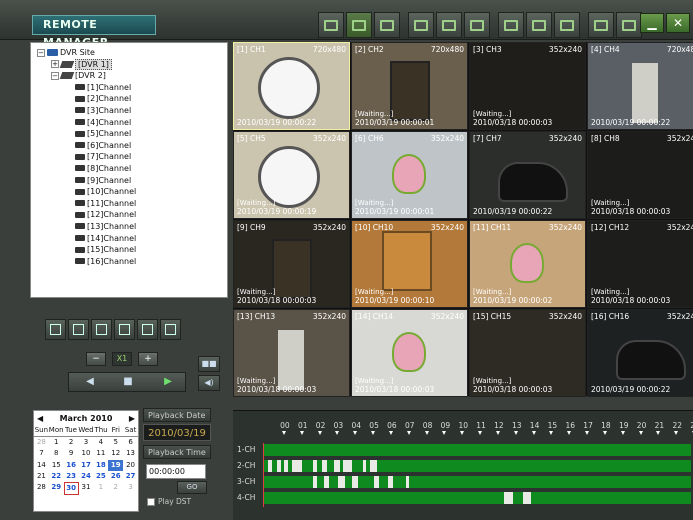  Describe the element at coordinates (130, 476) in the screenshot. I see `calendar-day: 27` at that location.